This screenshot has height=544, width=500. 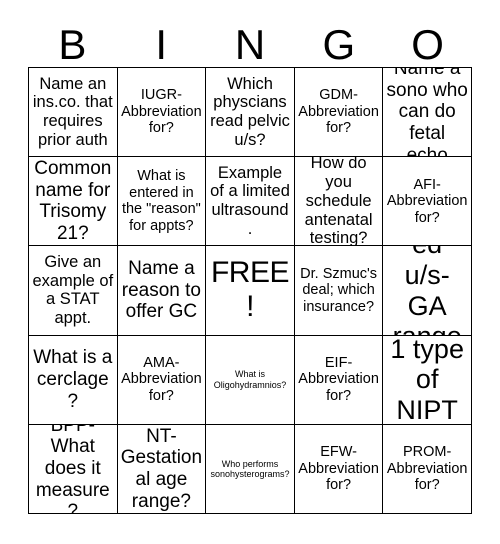 I want to click on bingo-cell-text: EIF-Abbreviation for?, so click(x=338, y=379).